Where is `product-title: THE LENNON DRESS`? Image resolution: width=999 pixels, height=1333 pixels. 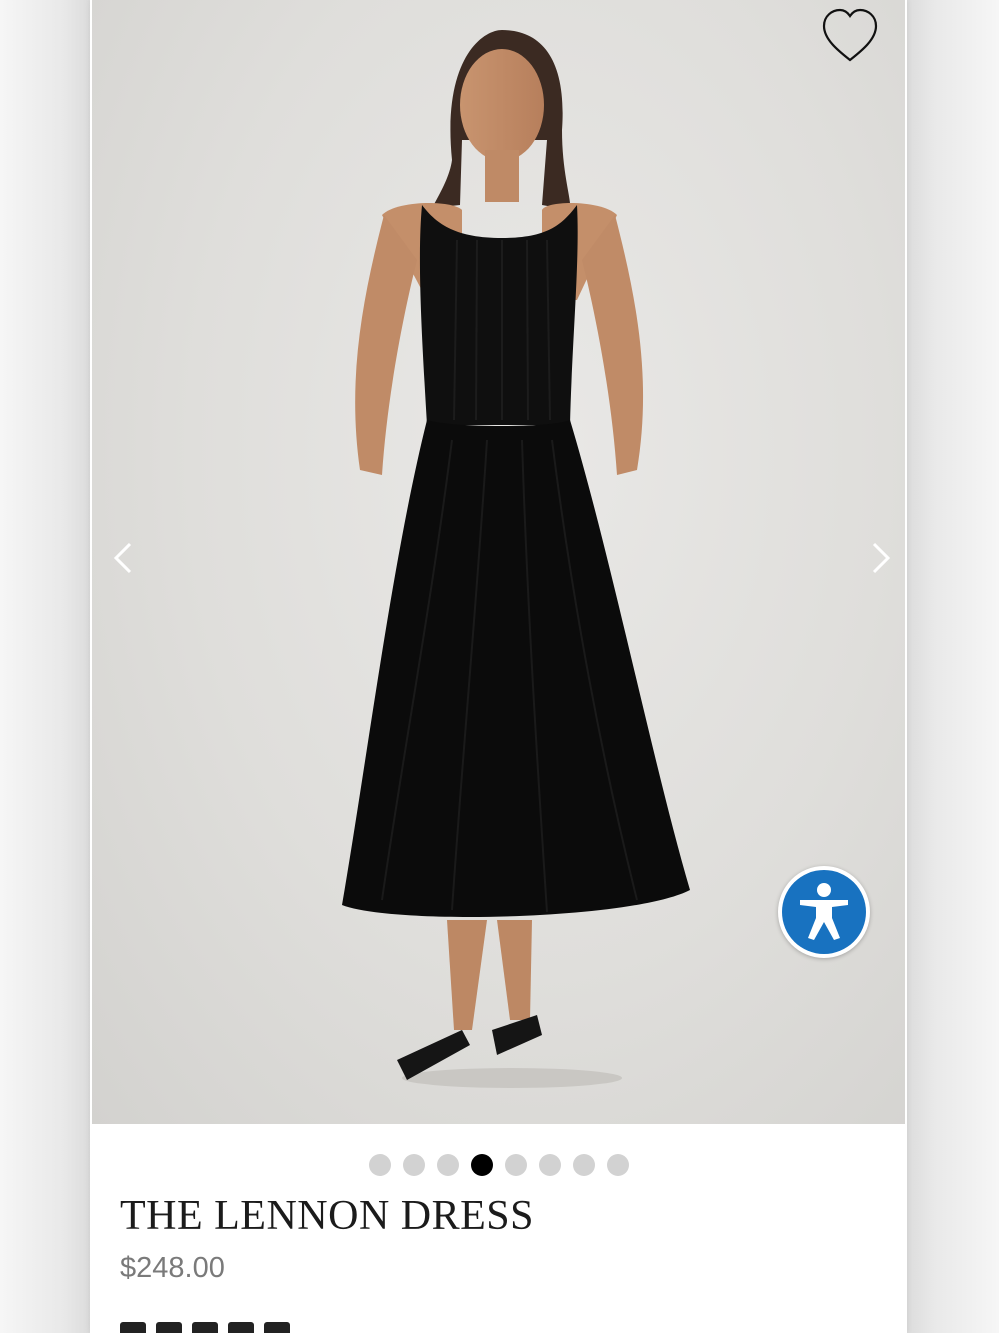 product-title: THE LENNON DRESS is located at coordinates (327, 1216).